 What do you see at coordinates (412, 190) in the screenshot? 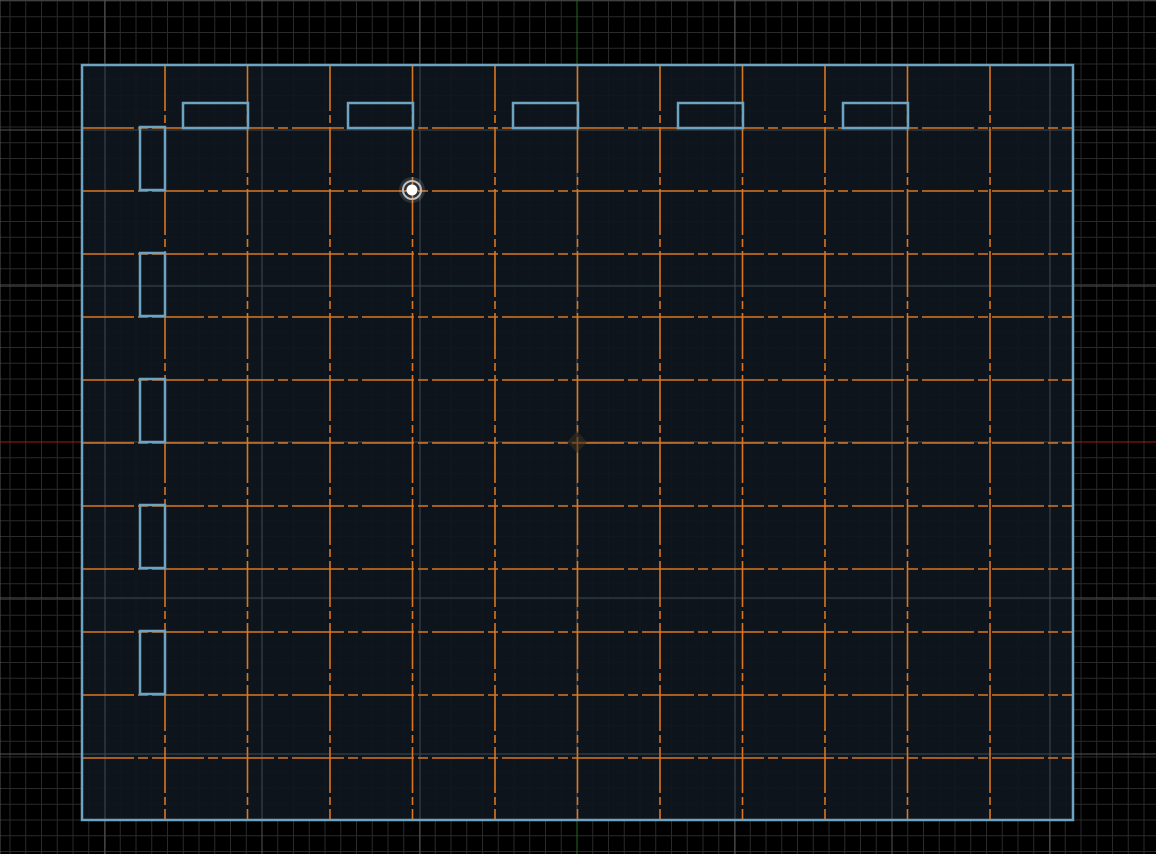
I see `snap-point-icon` at bounding box center [412, 190].